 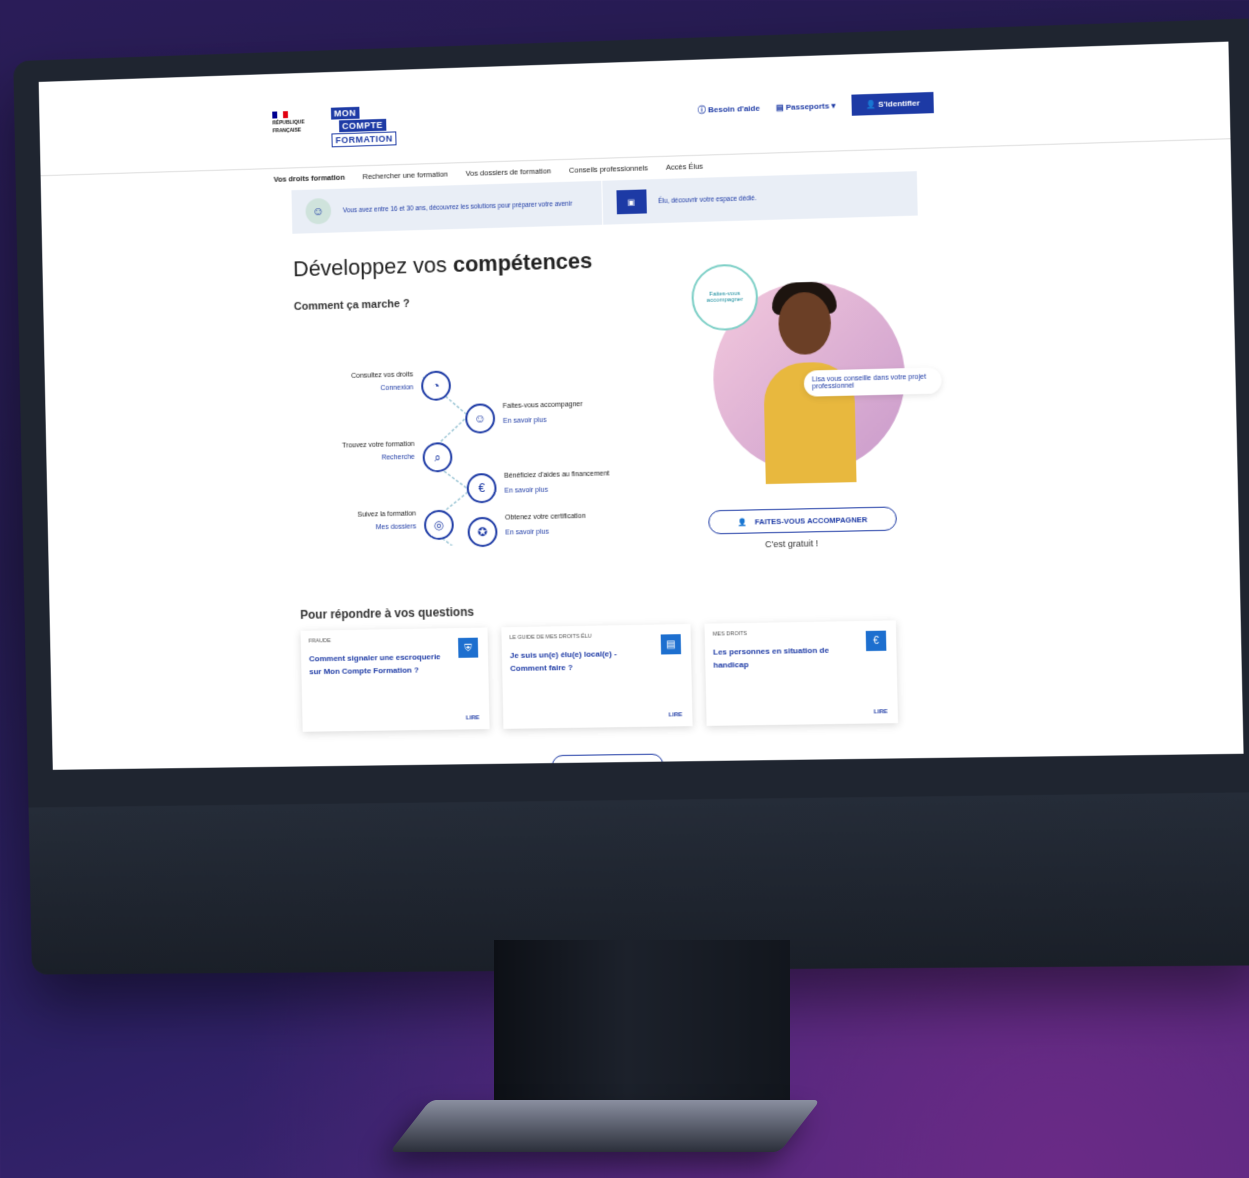 I want to click on gov-line2: FRANÇAISE, so click(x=287, y=131).